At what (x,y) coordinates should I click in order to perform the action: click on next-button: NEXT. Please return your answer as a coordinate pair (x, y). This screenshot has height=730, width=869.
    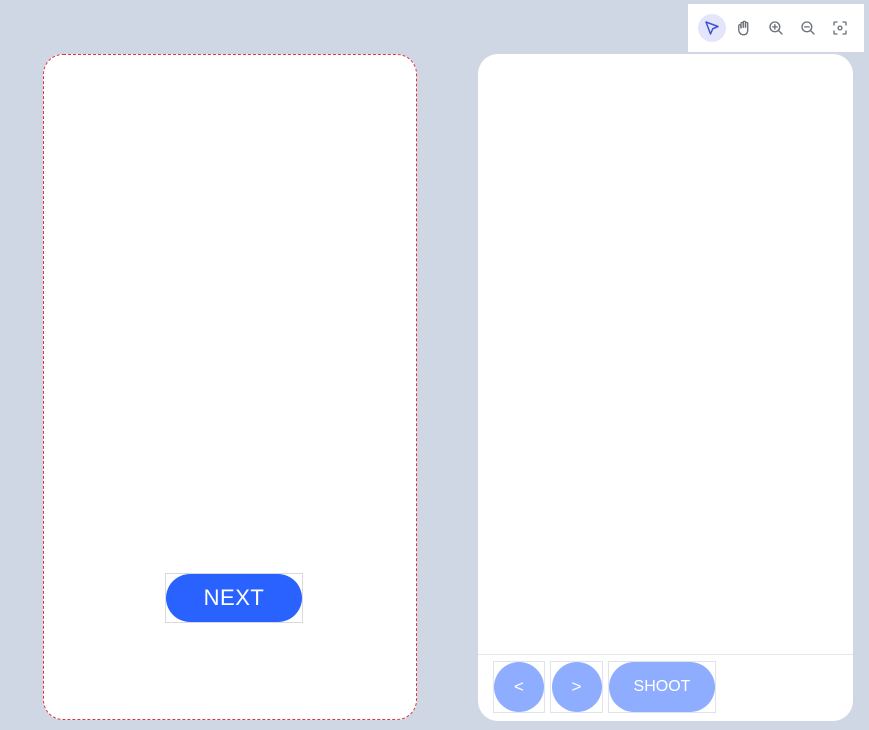
    Looking at the image, I should click on (234, 598).